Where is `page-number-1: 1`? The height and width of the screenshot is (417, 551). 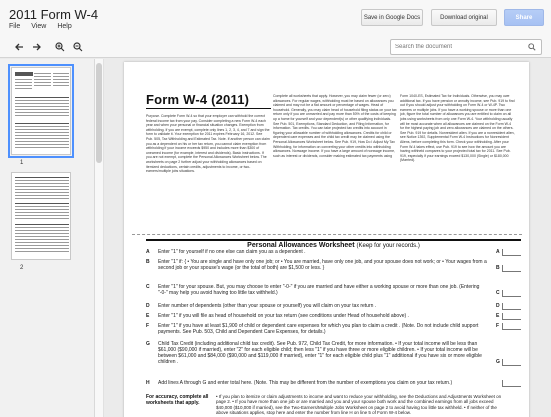
page-number-1: 1 is located at coordinates (22, 163).